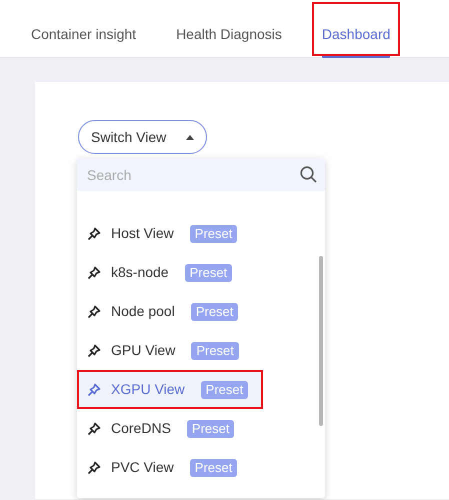 The image size is (449, 500). I want to click on scrollbar, so click(321, 341).